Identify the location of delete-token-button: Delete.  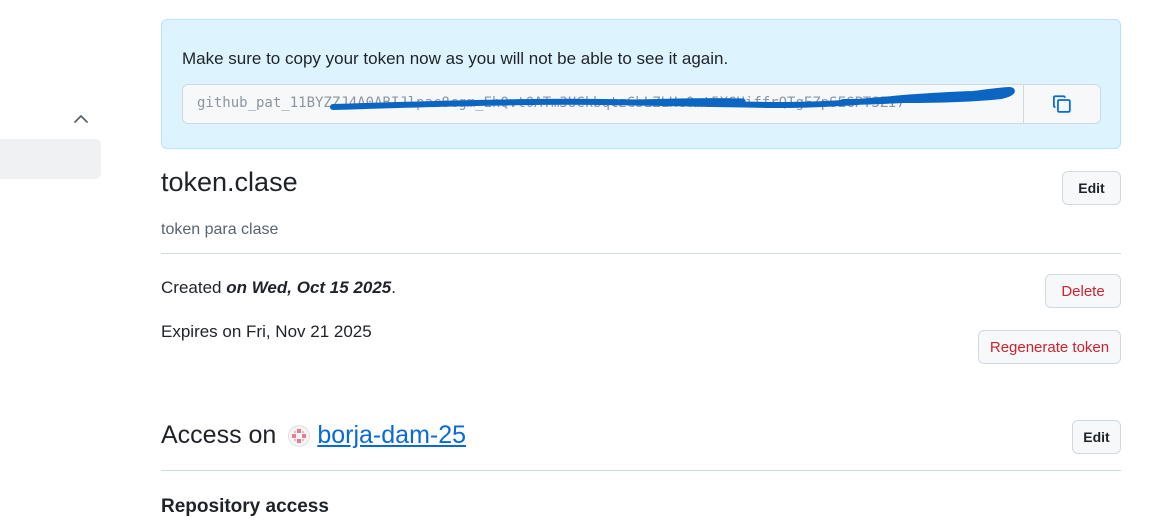
(1083, 291).